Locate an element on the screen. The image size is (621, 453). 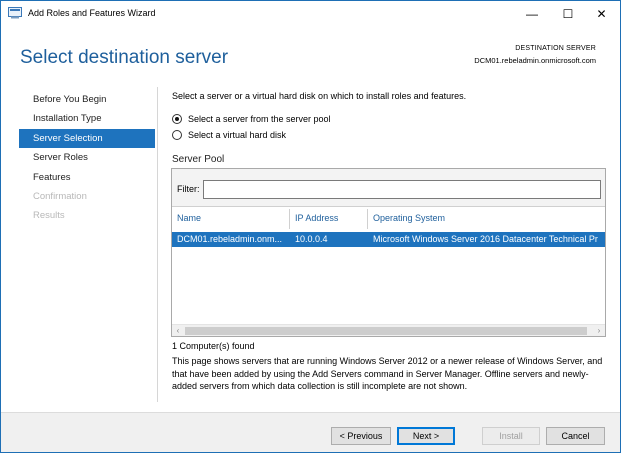
close-icon: ✕ is located at coordinates (601, 14).